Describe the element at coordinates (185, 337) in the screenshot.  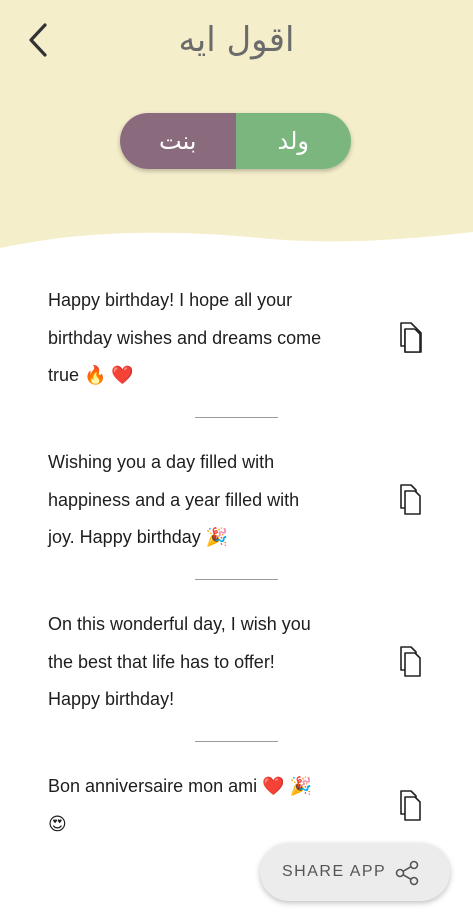
I see `message-line: birthday wishes and dreams come` at that location.